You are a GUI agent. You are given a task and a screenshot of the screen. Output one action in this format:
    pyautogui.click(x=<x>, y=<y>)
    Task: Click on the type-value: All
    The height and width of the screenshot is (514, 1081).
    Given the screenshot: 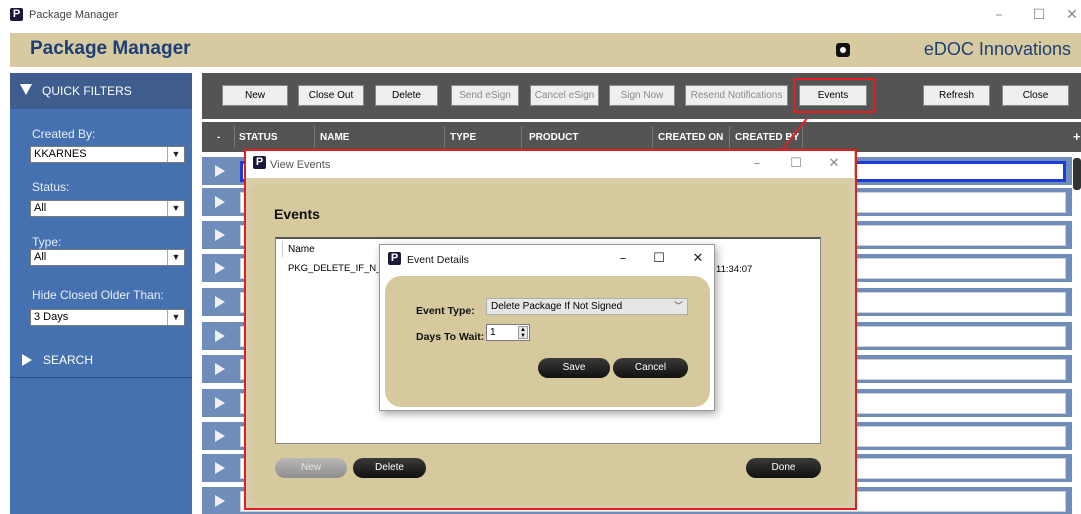 What is the action you would take?
    pyautogui.click(x=40, y=257)
    